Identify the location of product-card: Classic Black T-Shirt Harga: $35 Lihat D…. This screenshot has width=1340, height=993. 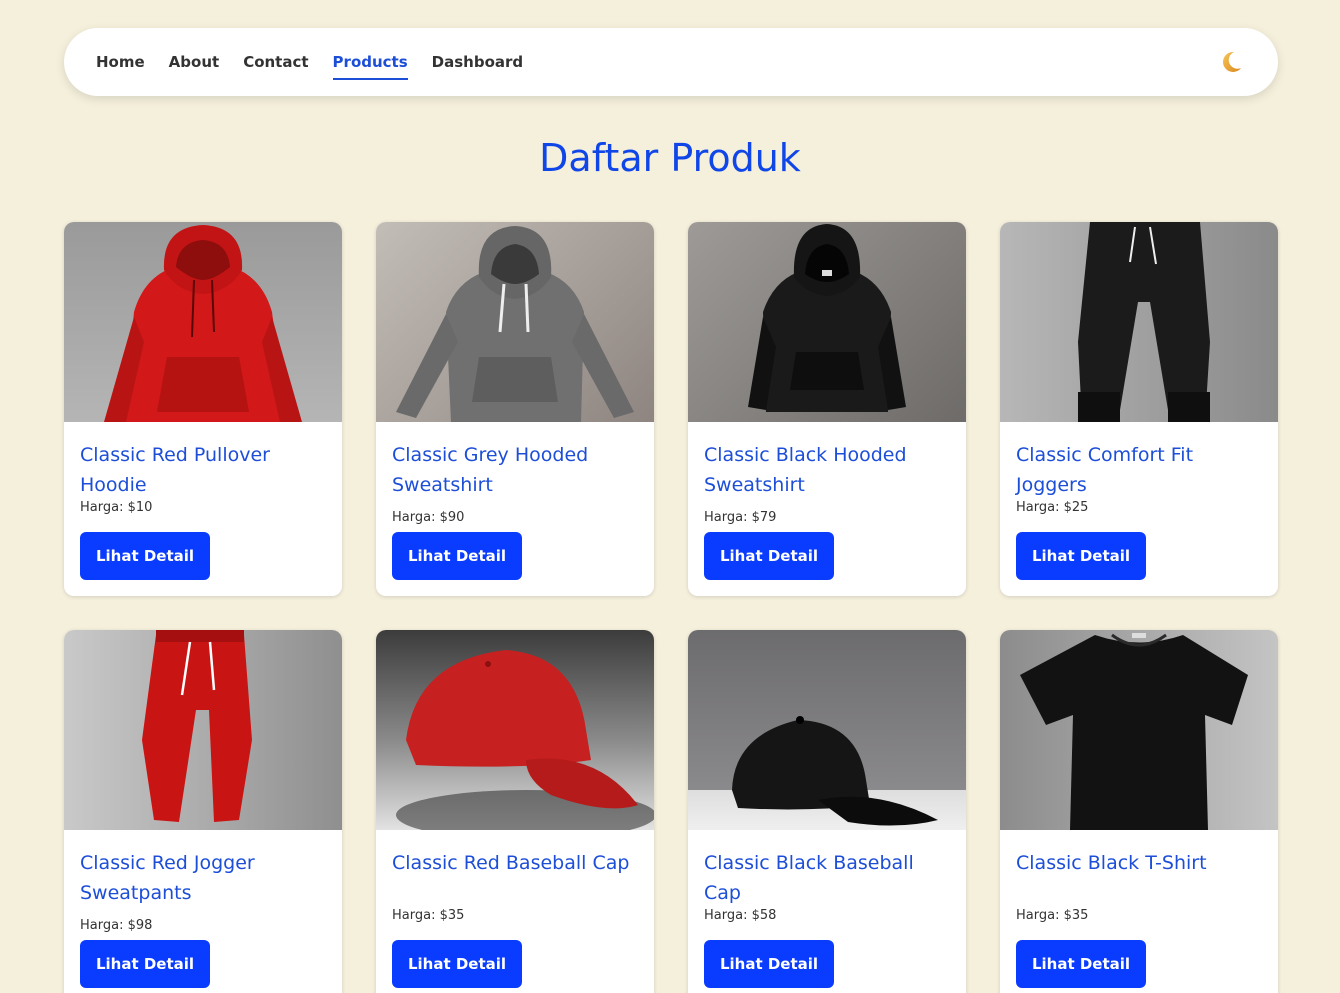
(1139, 811).